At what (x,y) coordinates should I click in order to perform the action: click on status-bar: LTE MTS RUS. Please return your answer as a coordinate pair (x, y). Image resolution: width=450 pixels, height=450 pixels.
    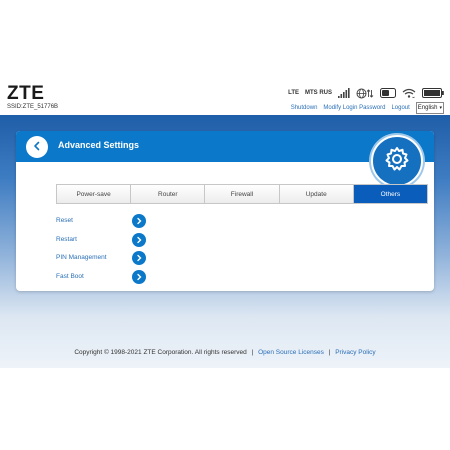
    Looking at the image, I should click on (366, 93).